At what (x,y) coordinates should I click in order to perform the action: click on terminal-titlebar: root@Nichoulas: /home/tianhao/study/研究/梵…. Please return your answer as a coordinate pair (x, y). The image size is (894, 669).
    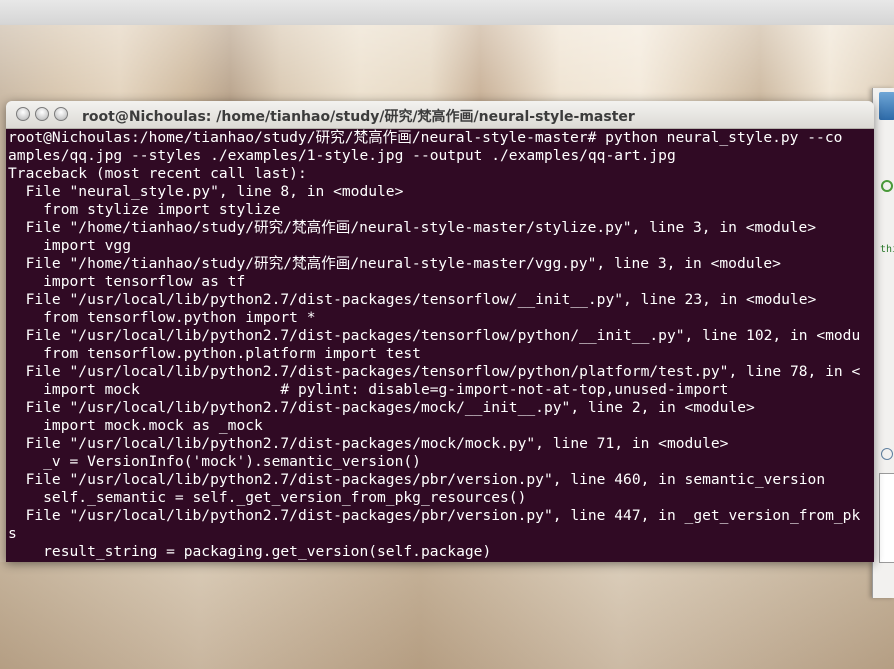
    Looking at the image, I should click on (440, 115).